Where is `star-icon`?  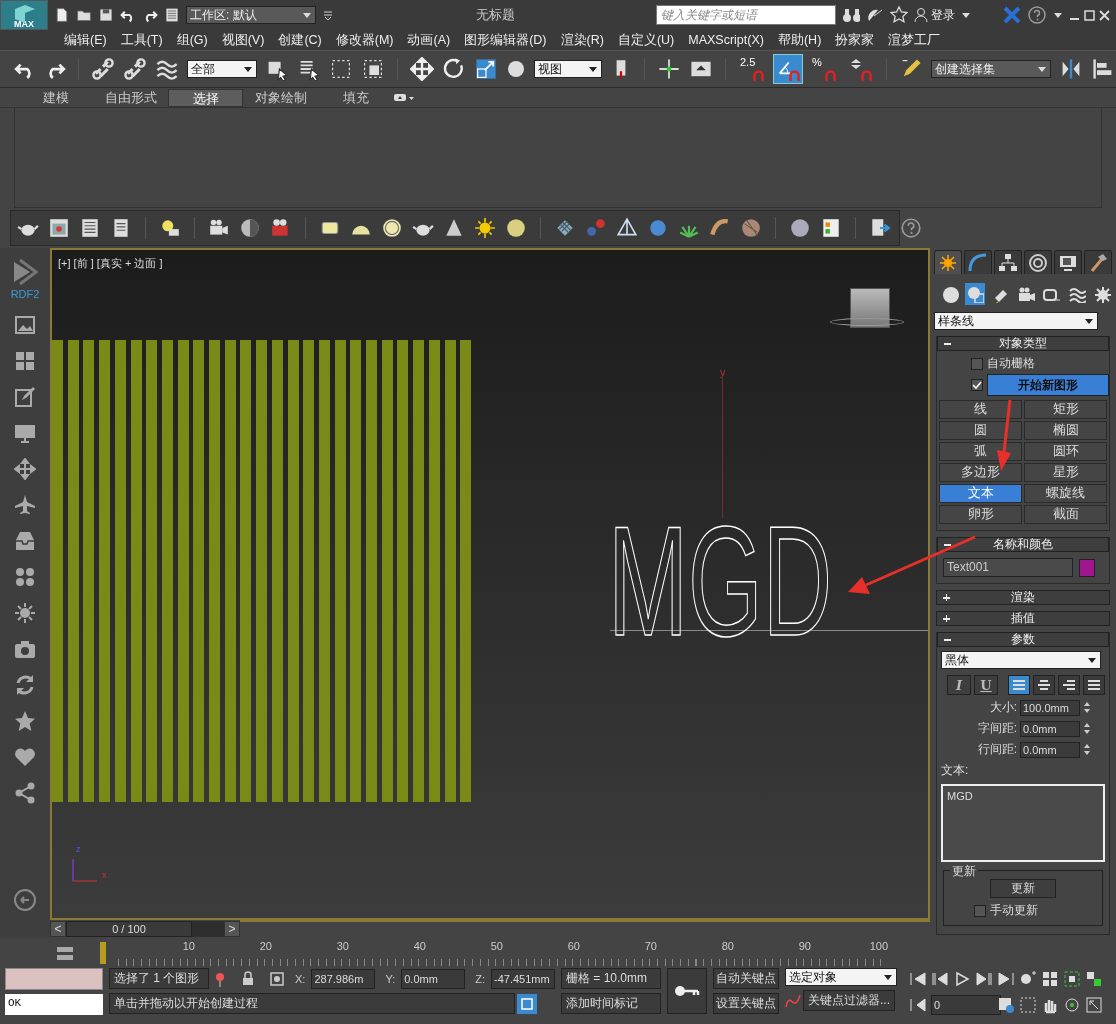 star-icon is located at coordinates (899, 15).